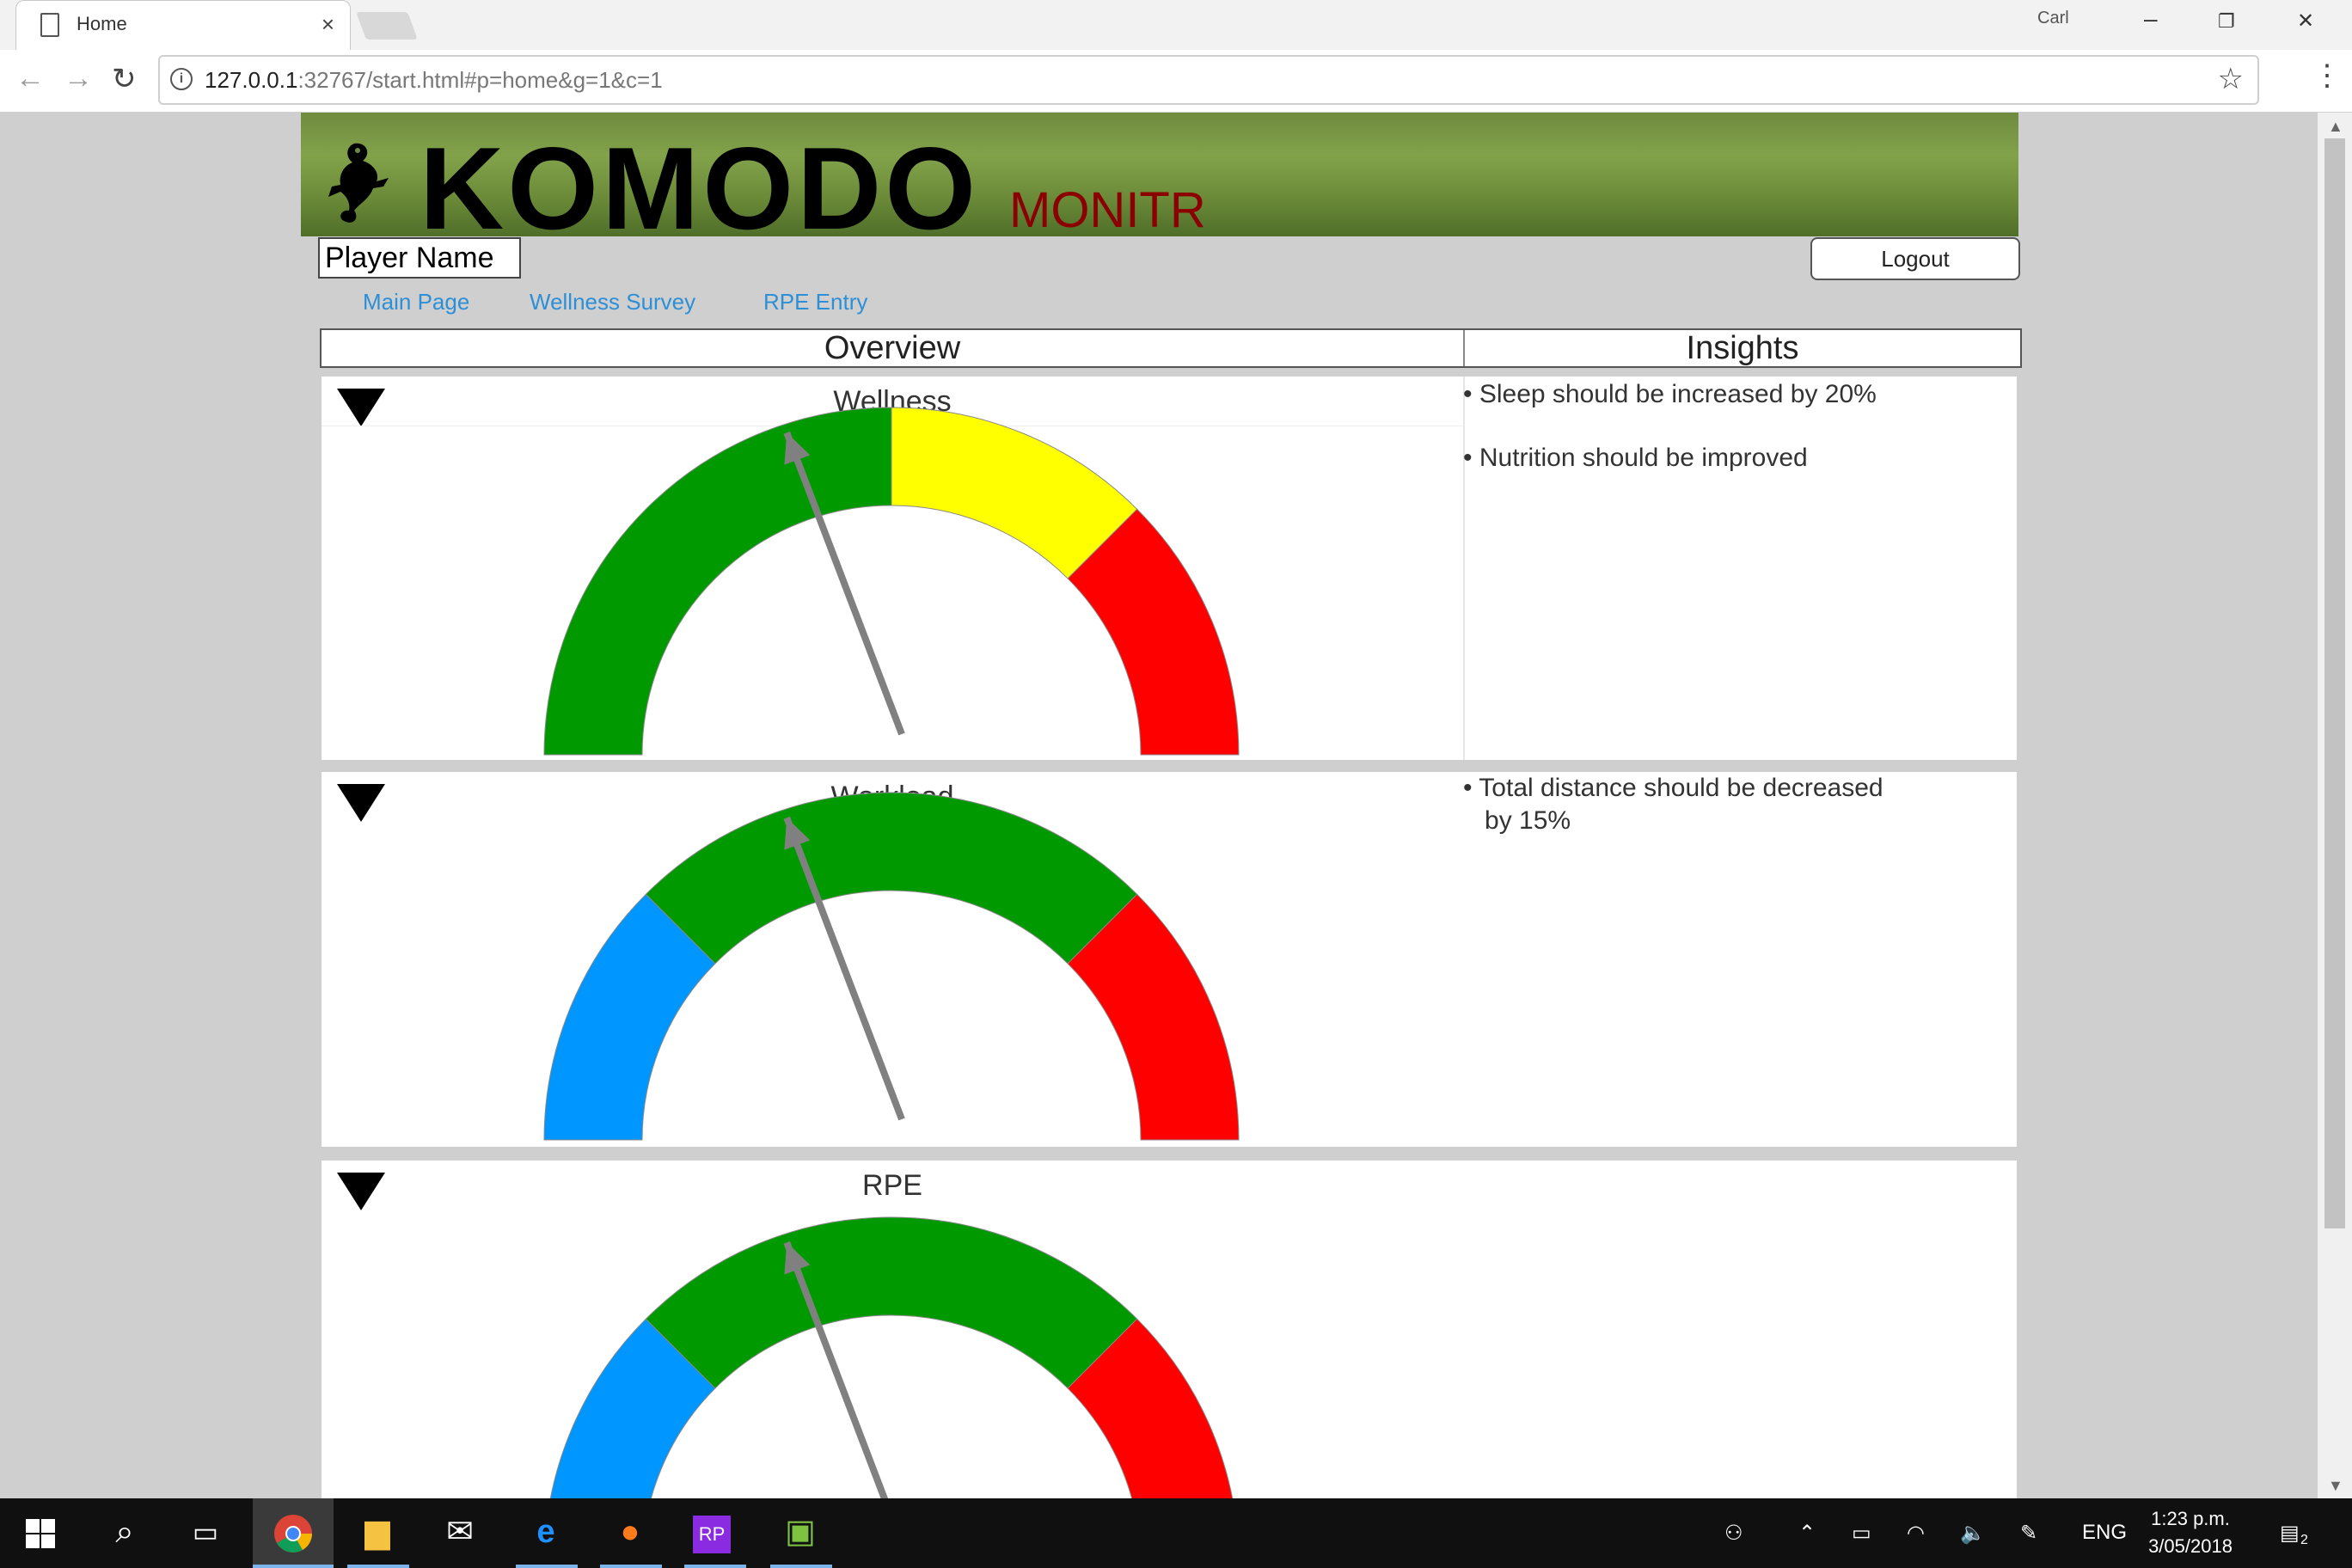  I want to click on notifications-icon: ▤, so click(2290, 1533).